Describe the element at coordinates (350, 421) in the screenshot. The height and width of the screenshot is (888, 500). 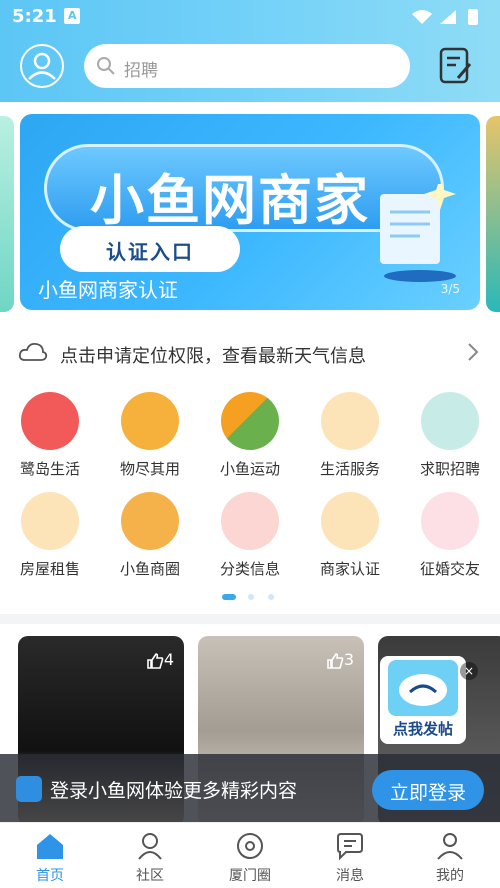
I see `sofa-icon` at that location.